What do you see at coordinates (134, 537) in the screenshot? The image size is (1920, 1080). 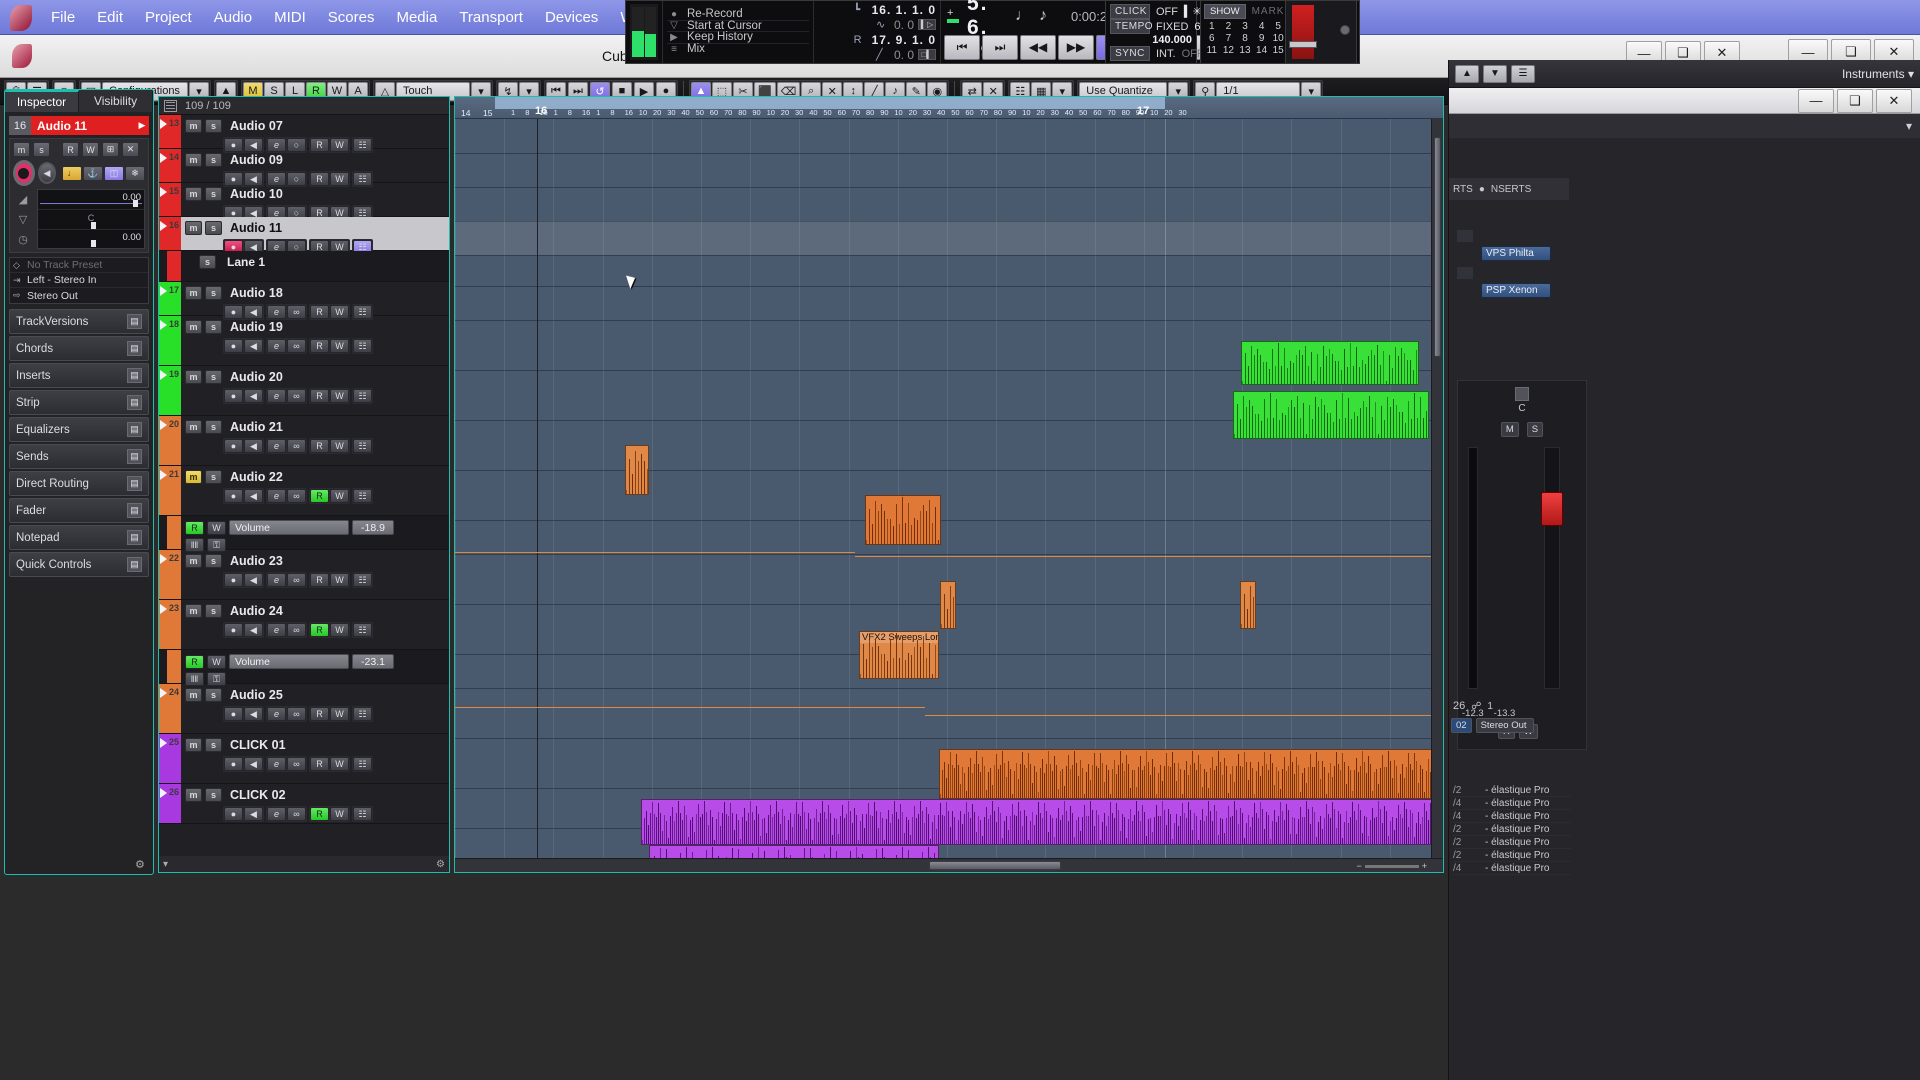 I see `notepad-icon: ▤` at bounding box center [134, 537].